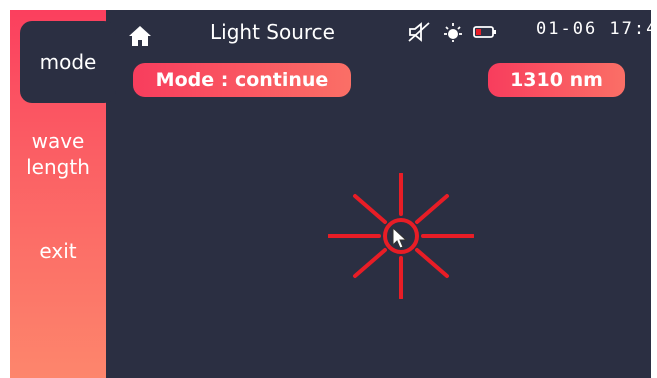  I want to click on sound-muted-icon, so click(419, 32).